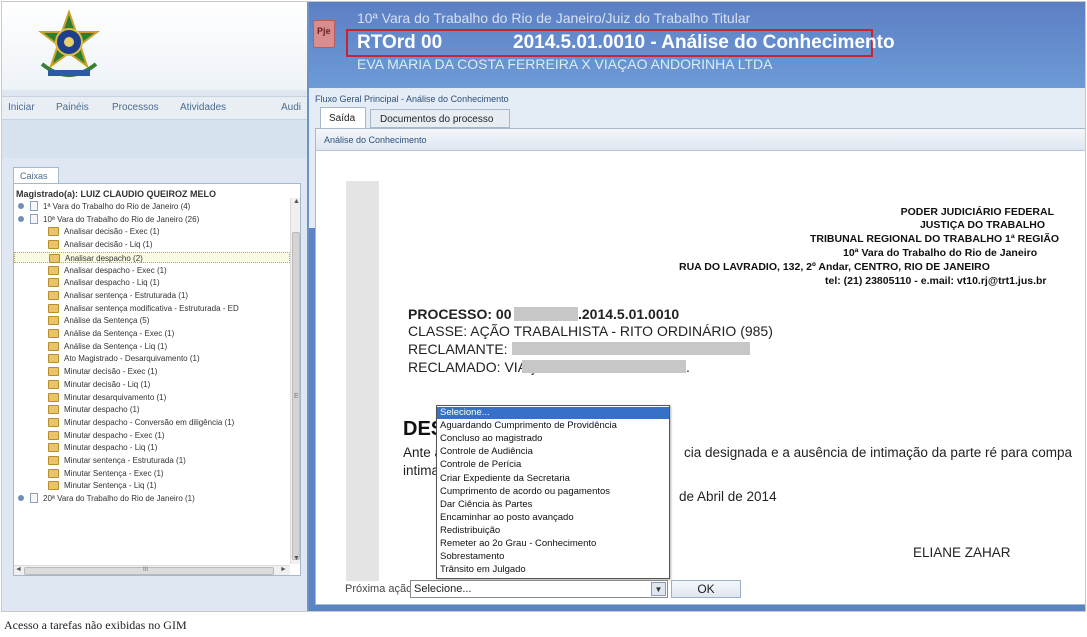 The image size is (1087, 637). Describe the element at coordinates (152, 321) in the screenshot. I see `tree-item: Análise da Sentença (5)` at that location.